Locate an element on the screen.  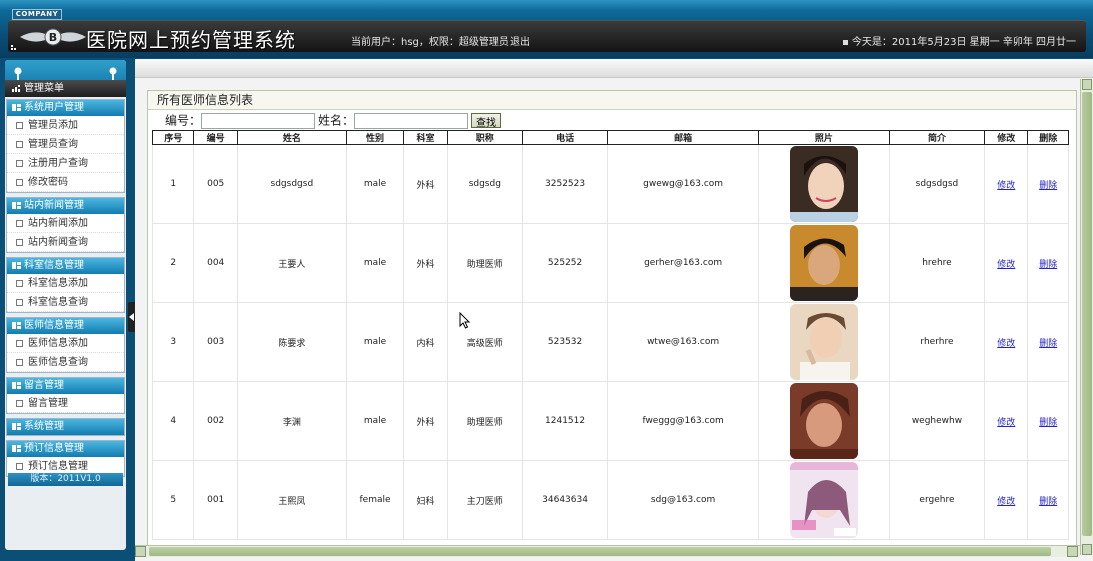
cell-name: 王要人 is located at coordinates (291, 263).